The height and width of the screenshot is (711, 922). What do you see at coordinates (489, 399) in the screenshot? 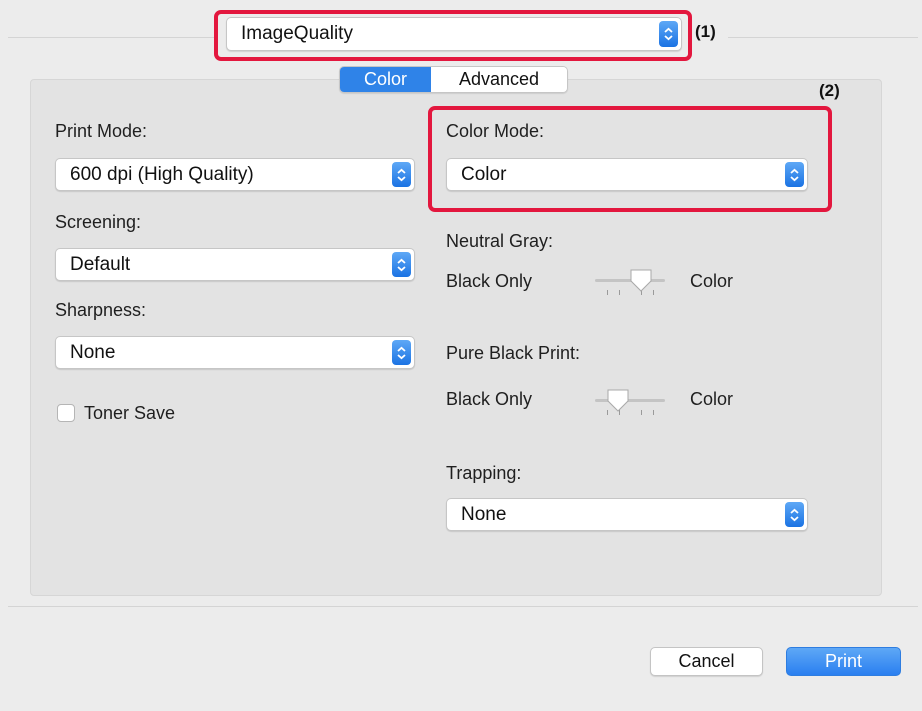
I see `pure-black-print-left-label: Black Only` at bounding box center [489, 399].